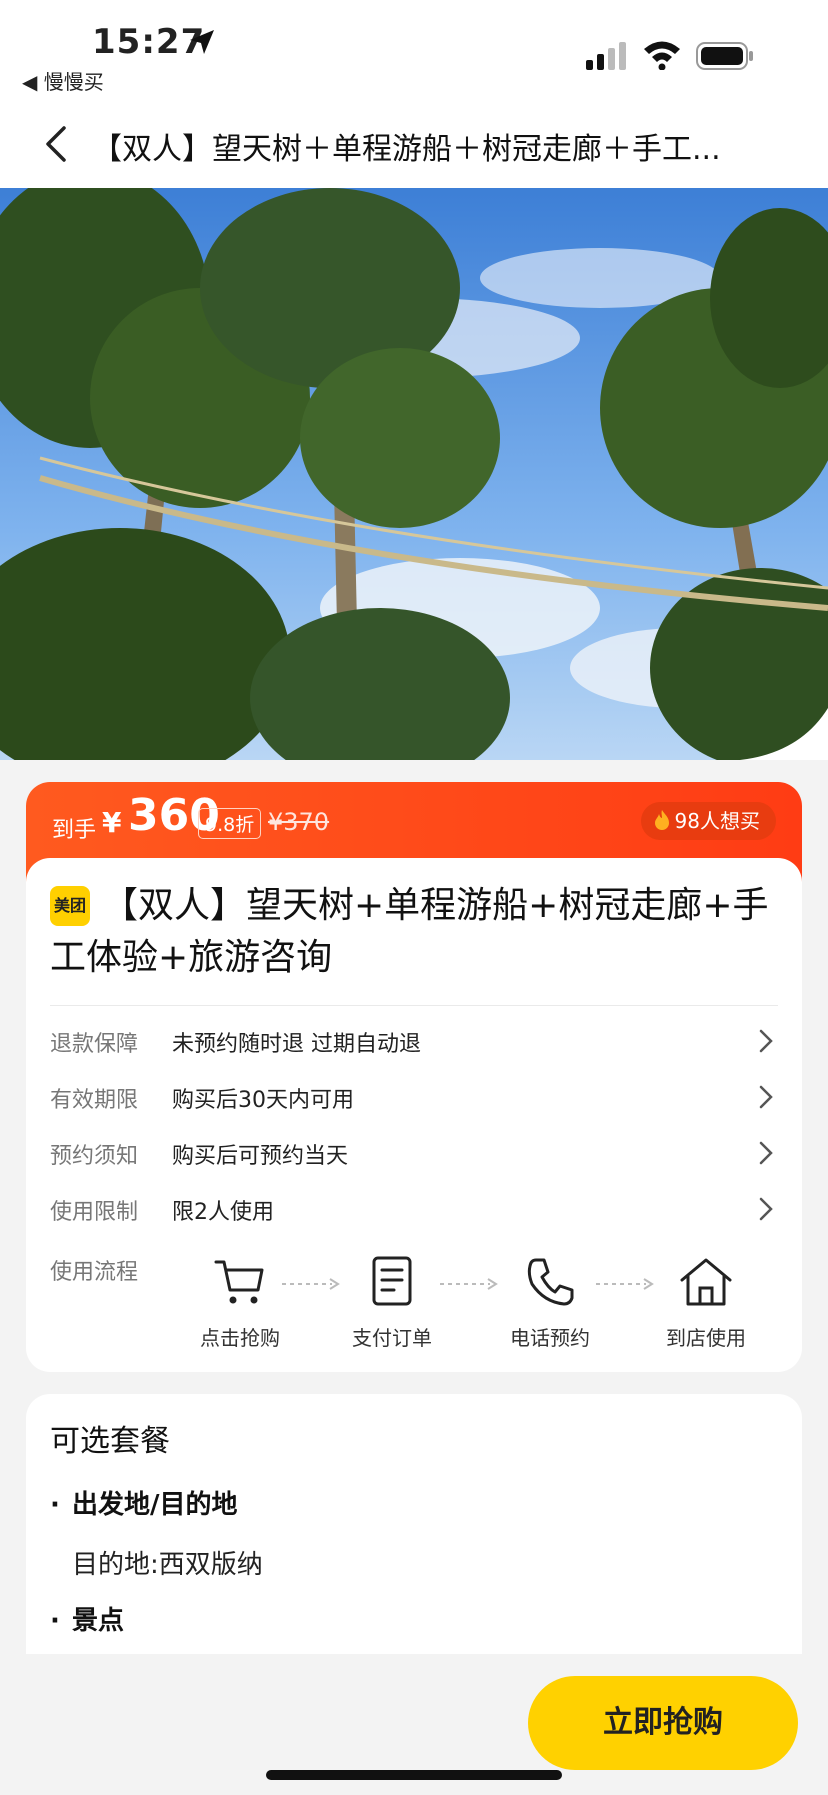  What do you see at coordinates (414, 50) in the screenshot?
I see `status-bar: 15:27 ◀ 慢慢买` at bounding box center [414, 50].